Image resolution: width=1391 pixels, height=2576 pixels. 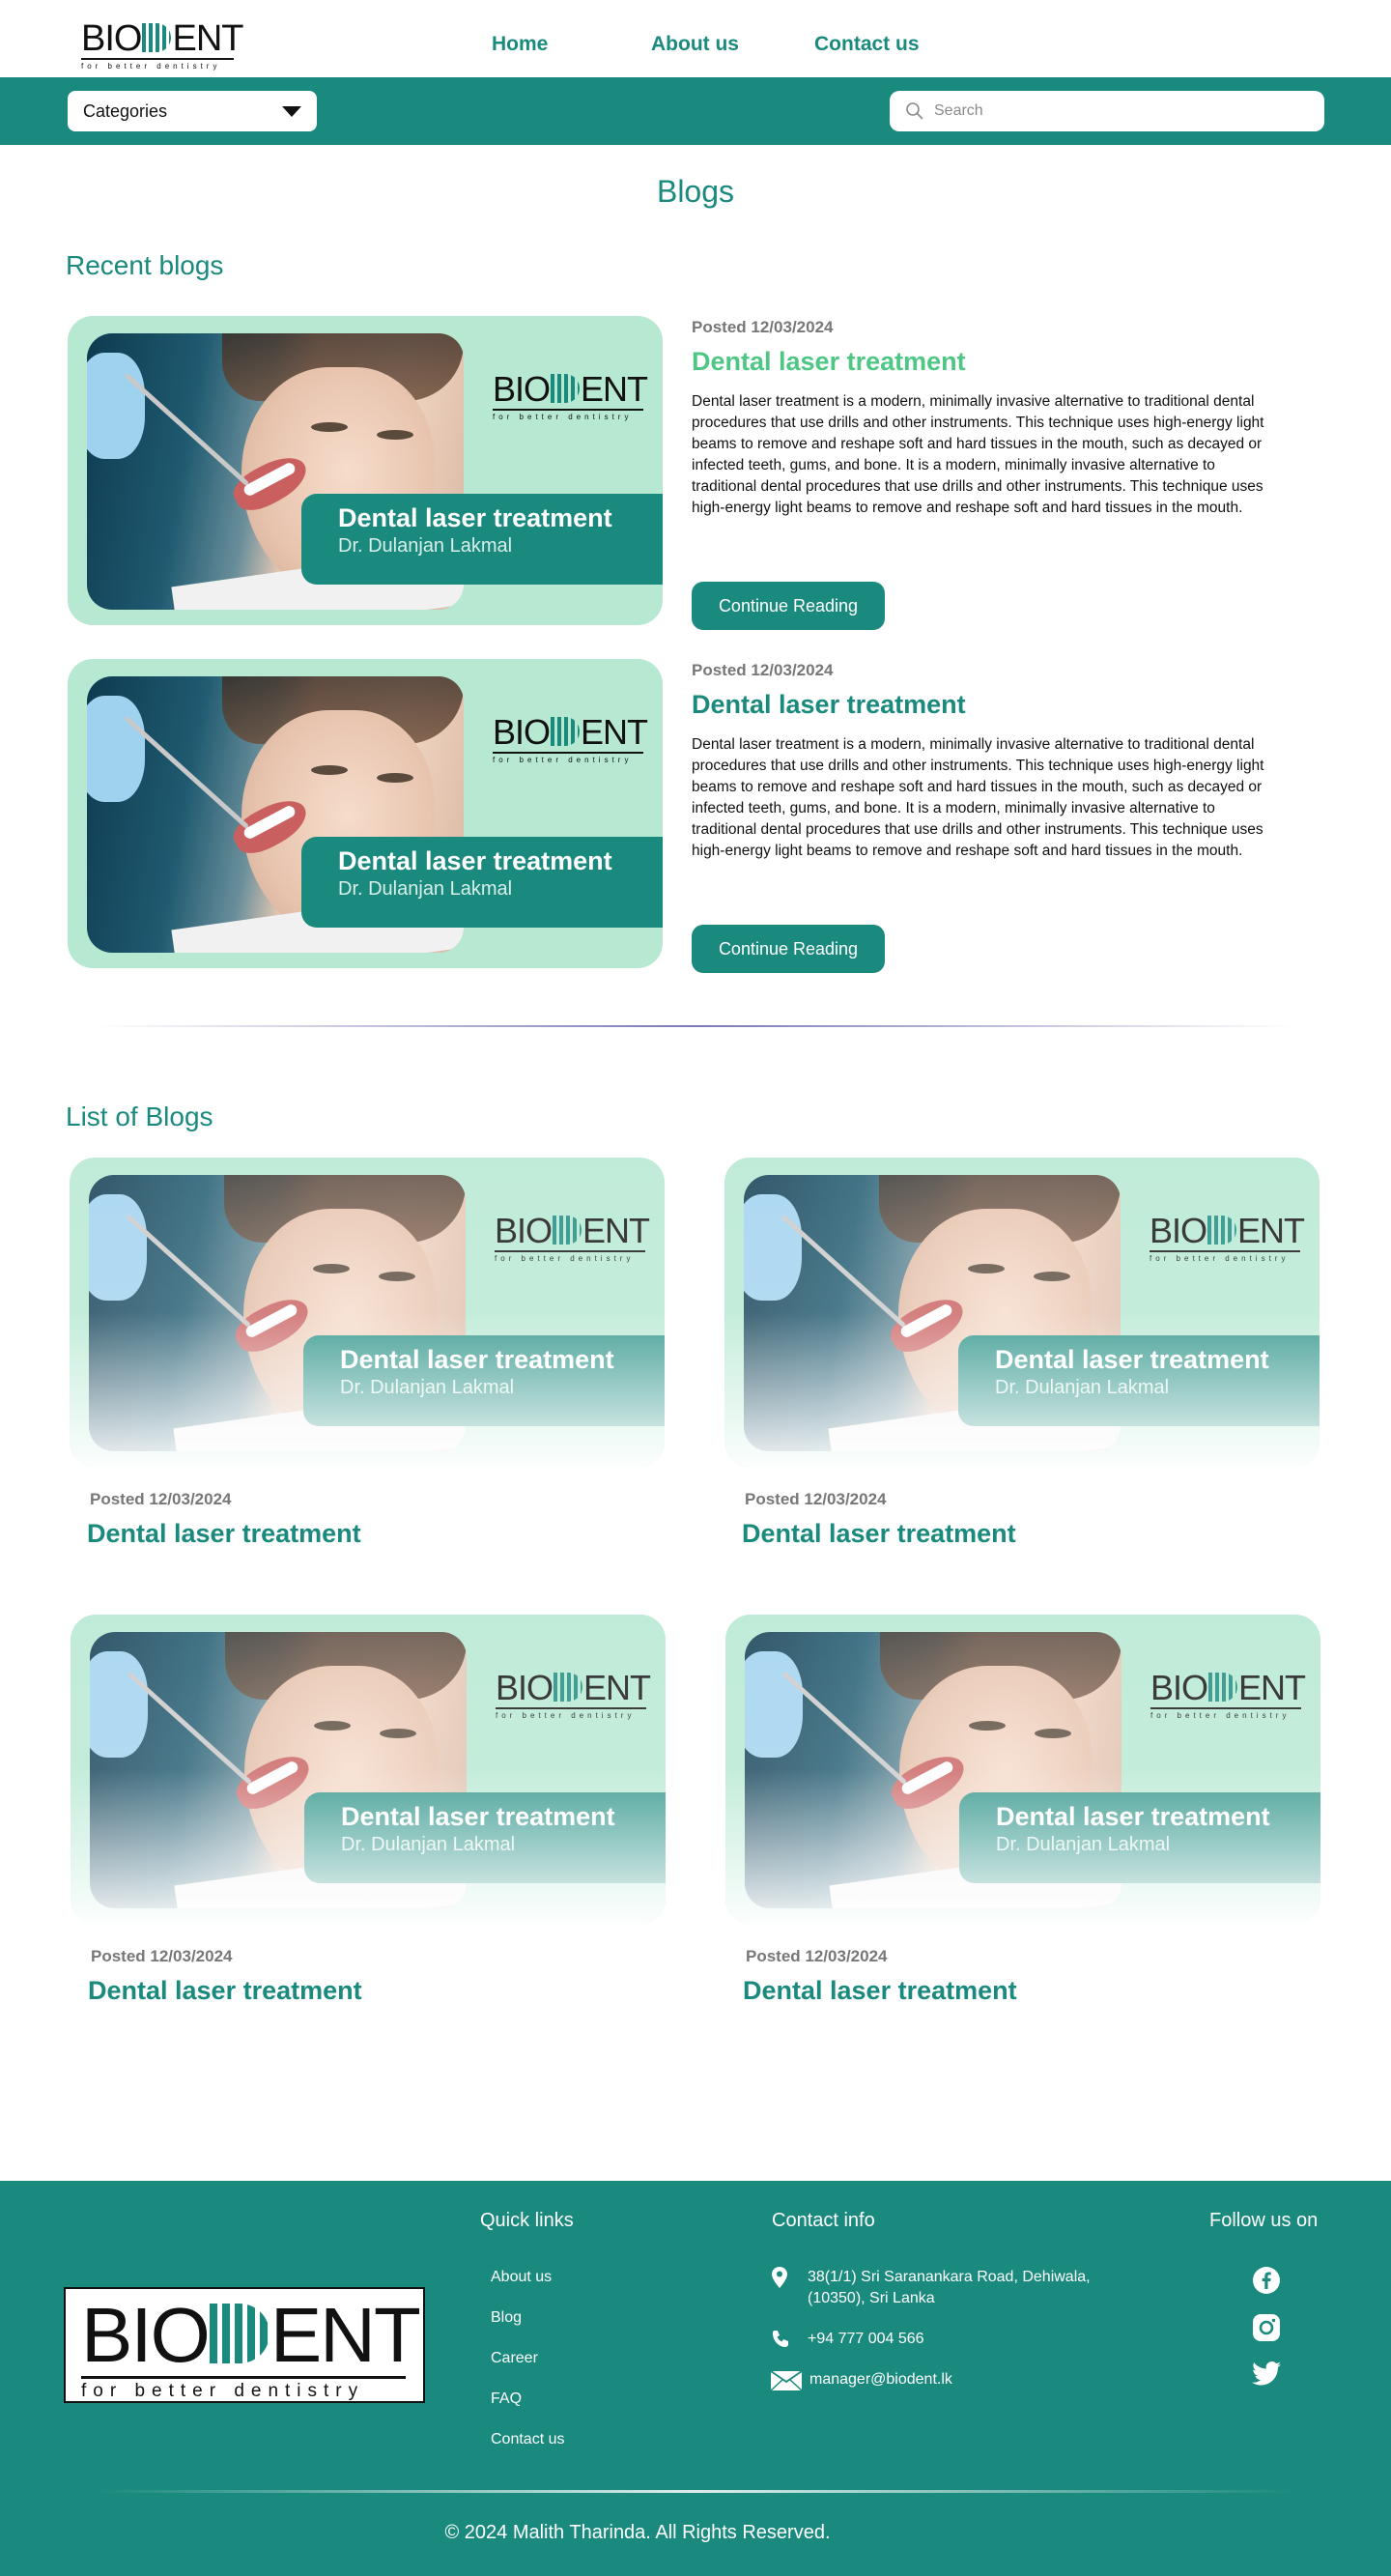 I want to click on footer-logo: BIO ENT for better dentistry, so click(x=245, y=2345).